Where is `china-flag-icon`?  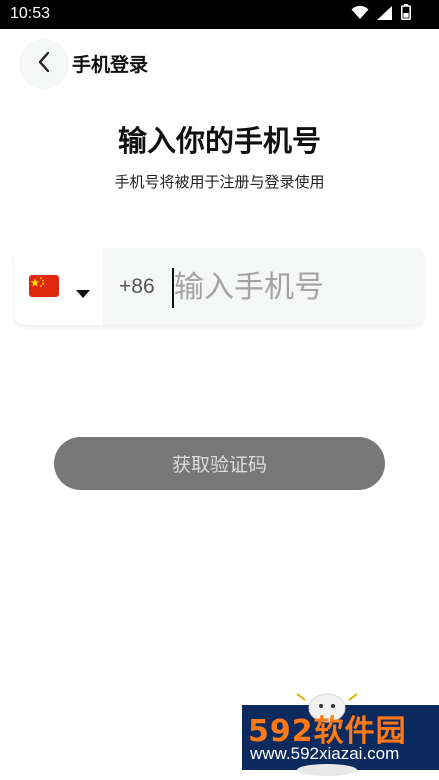 china-flag-icon is located at coordinates (44, 288).